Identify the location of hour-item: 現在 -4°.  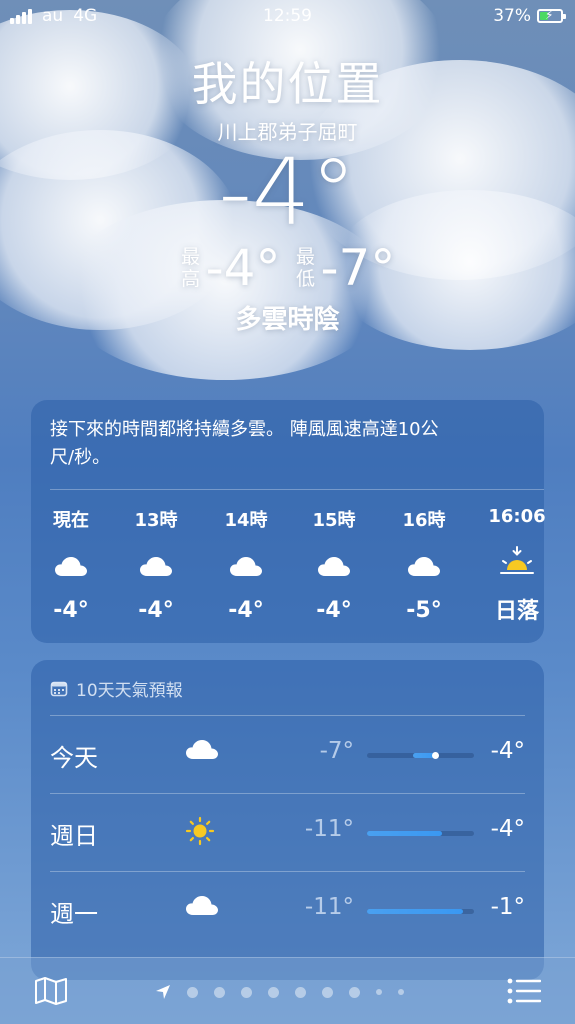
(71, 564).